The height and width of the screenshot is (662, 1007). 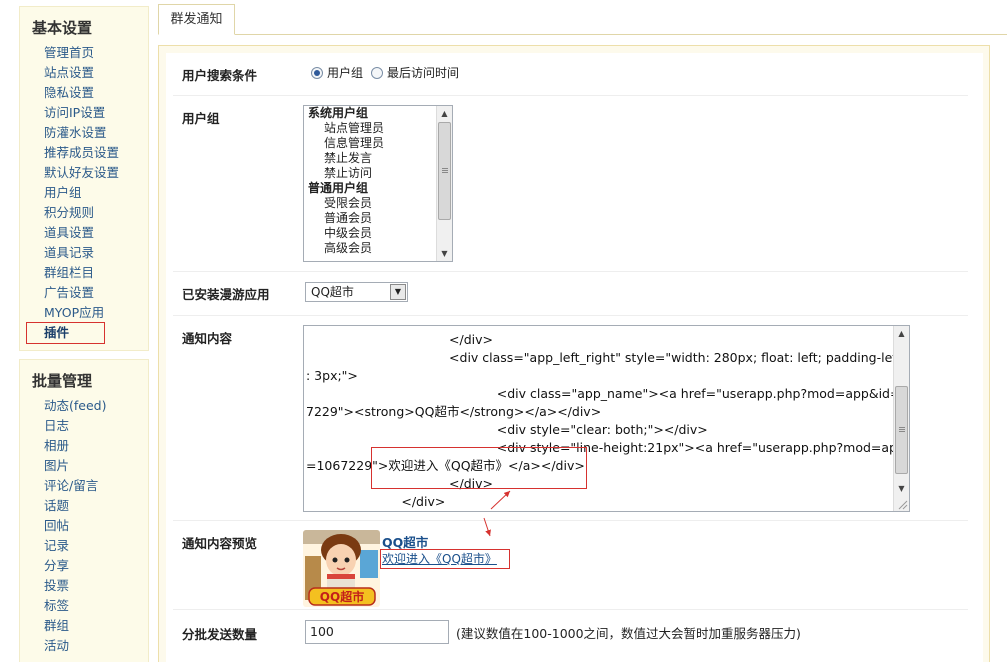 What do you see at coordinates (338, 113) in the screenshot?
I see `listbox-group-header: 系统用户组` at bounding box center [338, 113].